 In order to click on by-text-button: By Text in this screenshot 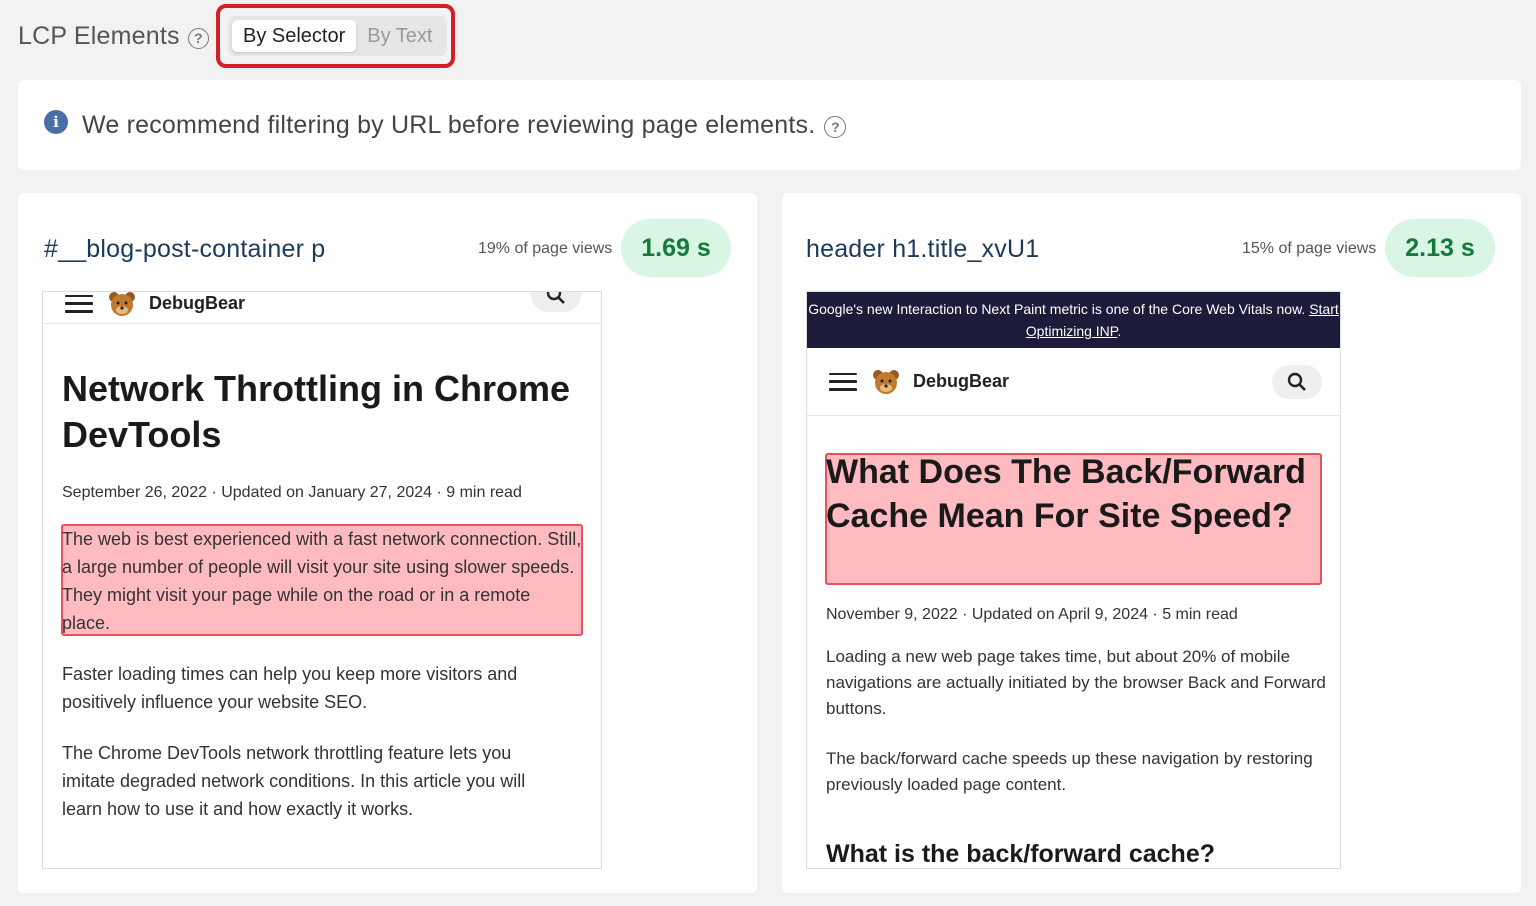, I will do `click(399, 36)`.